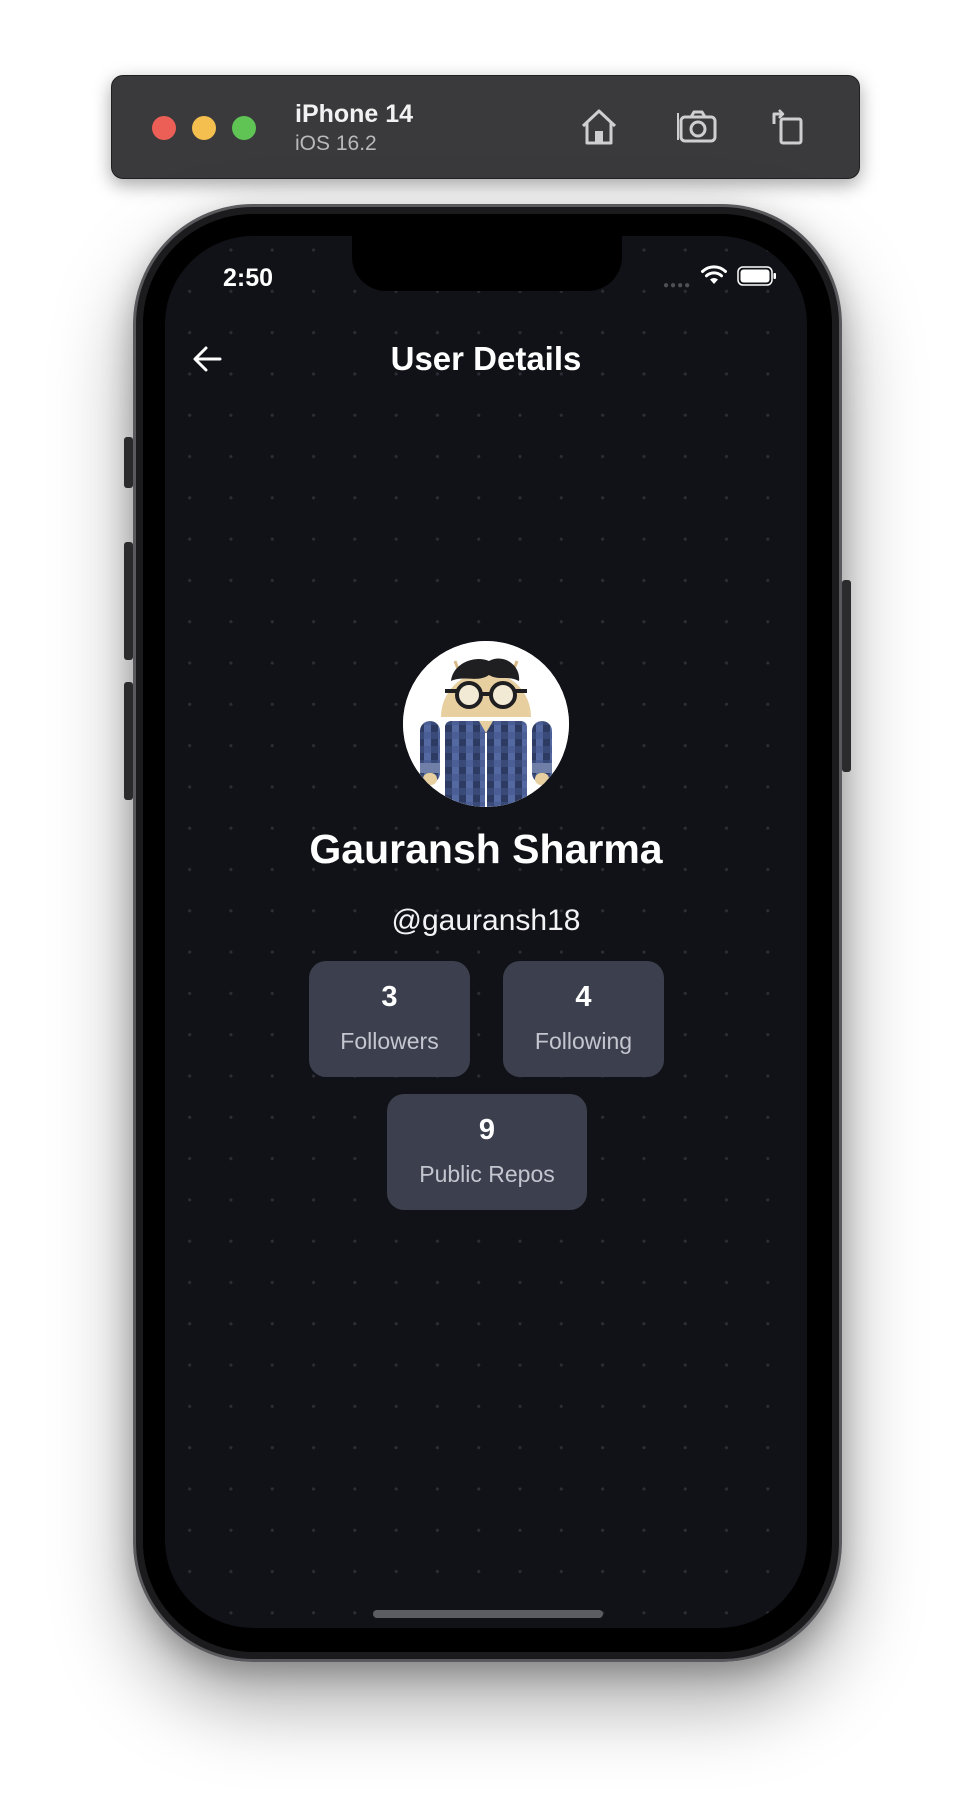  What do you see at coordinates (487, 1152) in the screenshot?
I see `public-repos-card: 9 Public Repos` at bounding box center [487, 1152].